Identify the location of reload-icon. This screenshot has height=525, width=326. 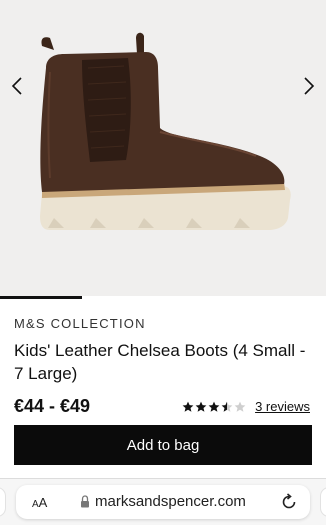
(289, 502).